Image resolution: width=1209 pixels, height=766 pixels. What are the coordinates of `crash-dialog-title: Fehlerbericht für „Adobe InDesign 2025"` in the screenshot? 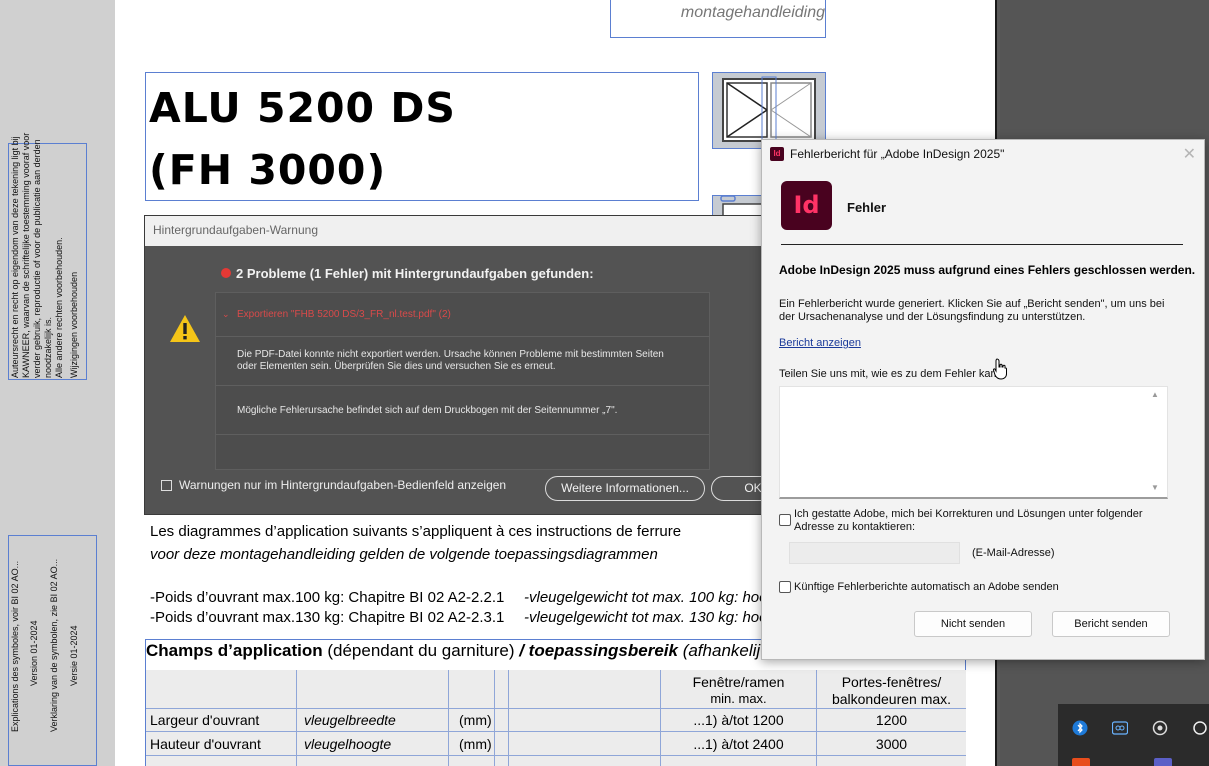 It's located at (897, 154).